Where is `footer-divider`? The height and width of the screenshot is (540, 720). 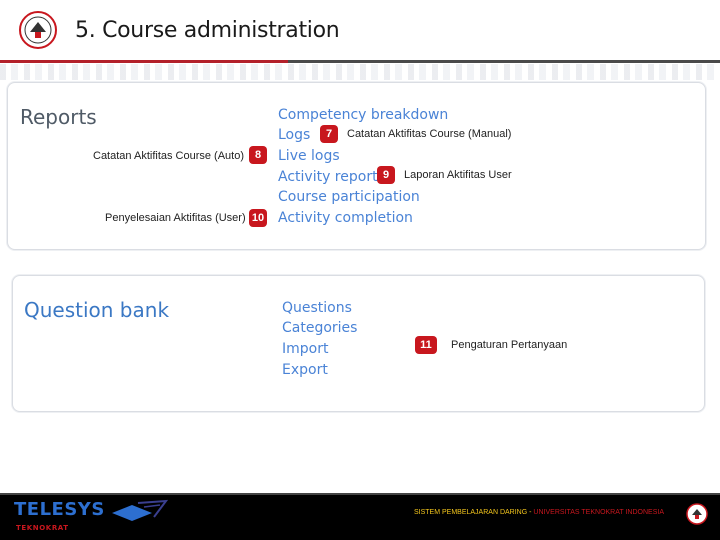
footer-divider is located at coordinates (360, 494).